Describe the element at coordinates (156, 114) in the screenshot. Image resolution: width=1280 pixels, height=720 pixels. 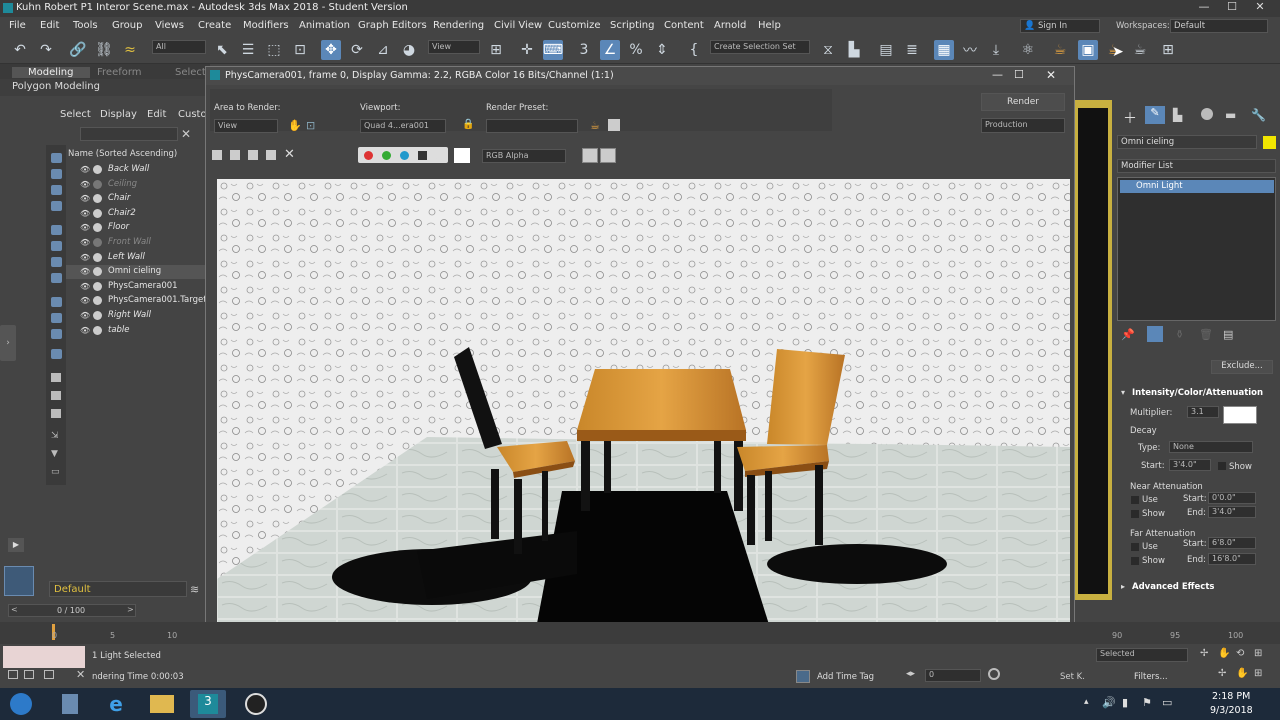
I see `explorer-menu-edit: Edit` at that location.